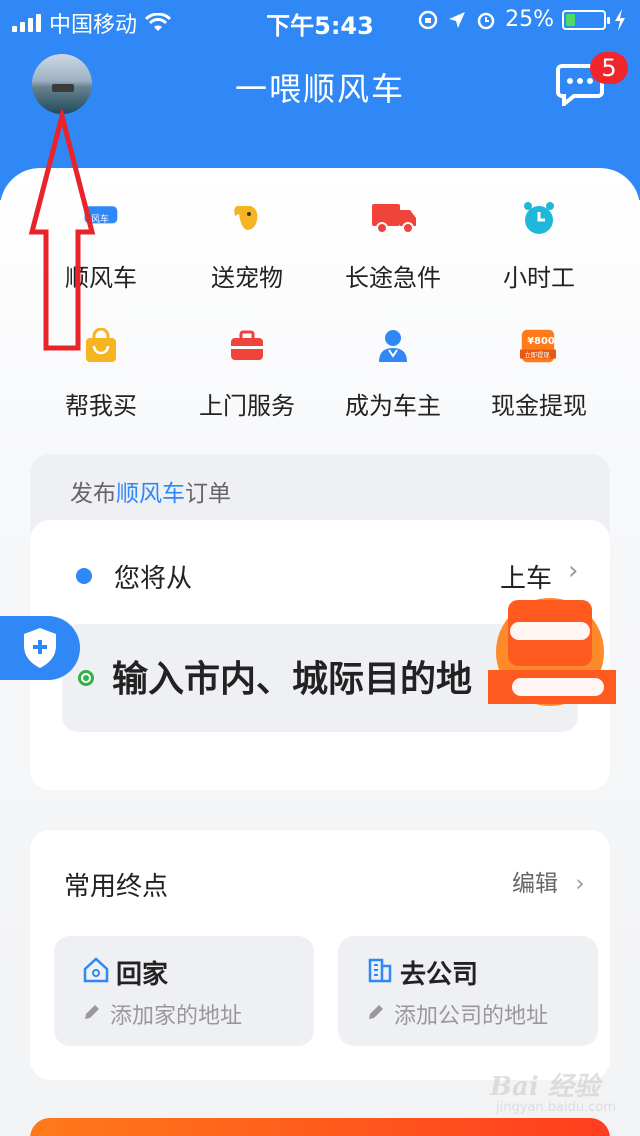 Image resolution: width=640 pixels, height=1136 pixels. What do you see at coordinates (101, 383) in the screenshot?
I see `service-item-buy: 帮我买` at bounding box center [101, 383].